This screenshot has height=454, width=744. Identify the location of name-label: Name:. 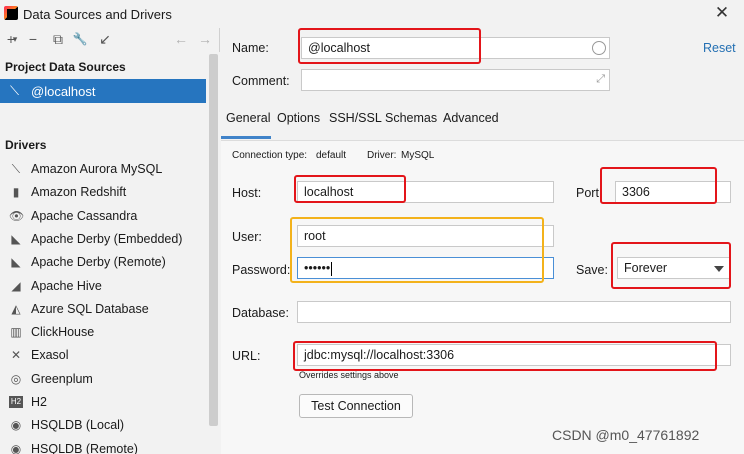
(250, 48).